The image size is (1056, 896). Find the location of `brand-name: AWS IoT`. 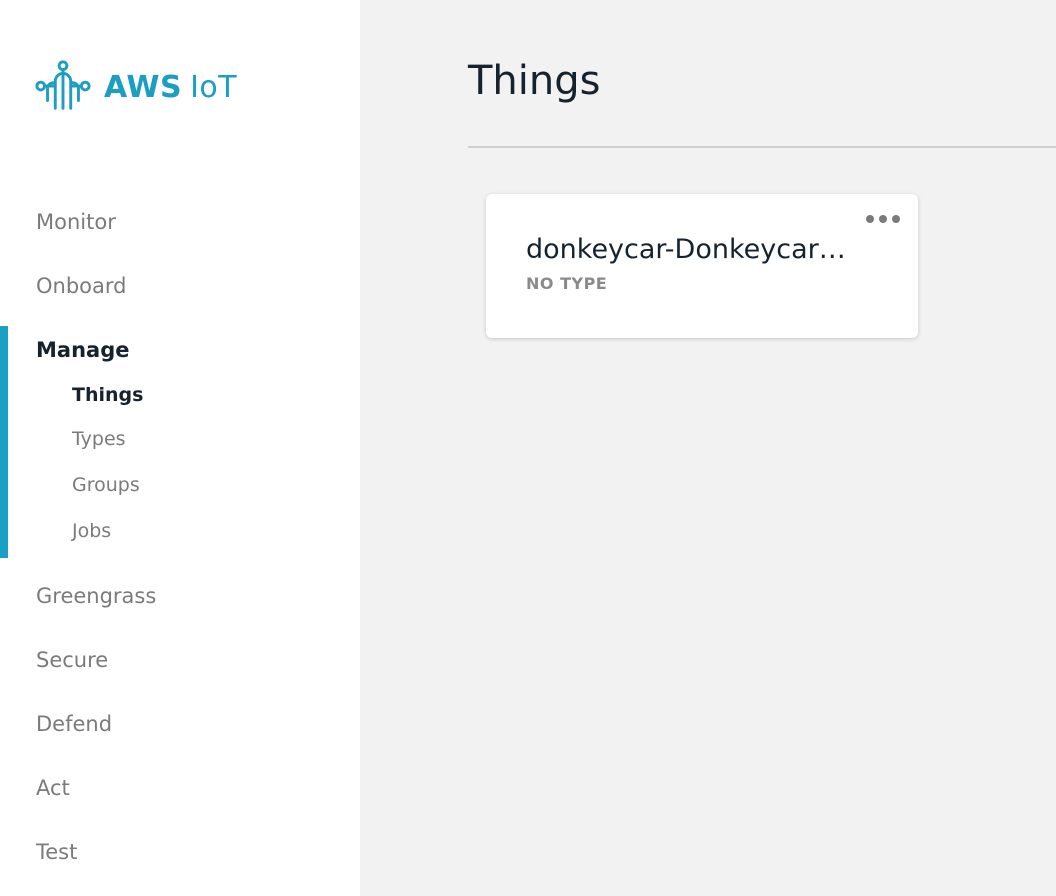

brand-name: AWS IoT is located at coordinates (170, 87).